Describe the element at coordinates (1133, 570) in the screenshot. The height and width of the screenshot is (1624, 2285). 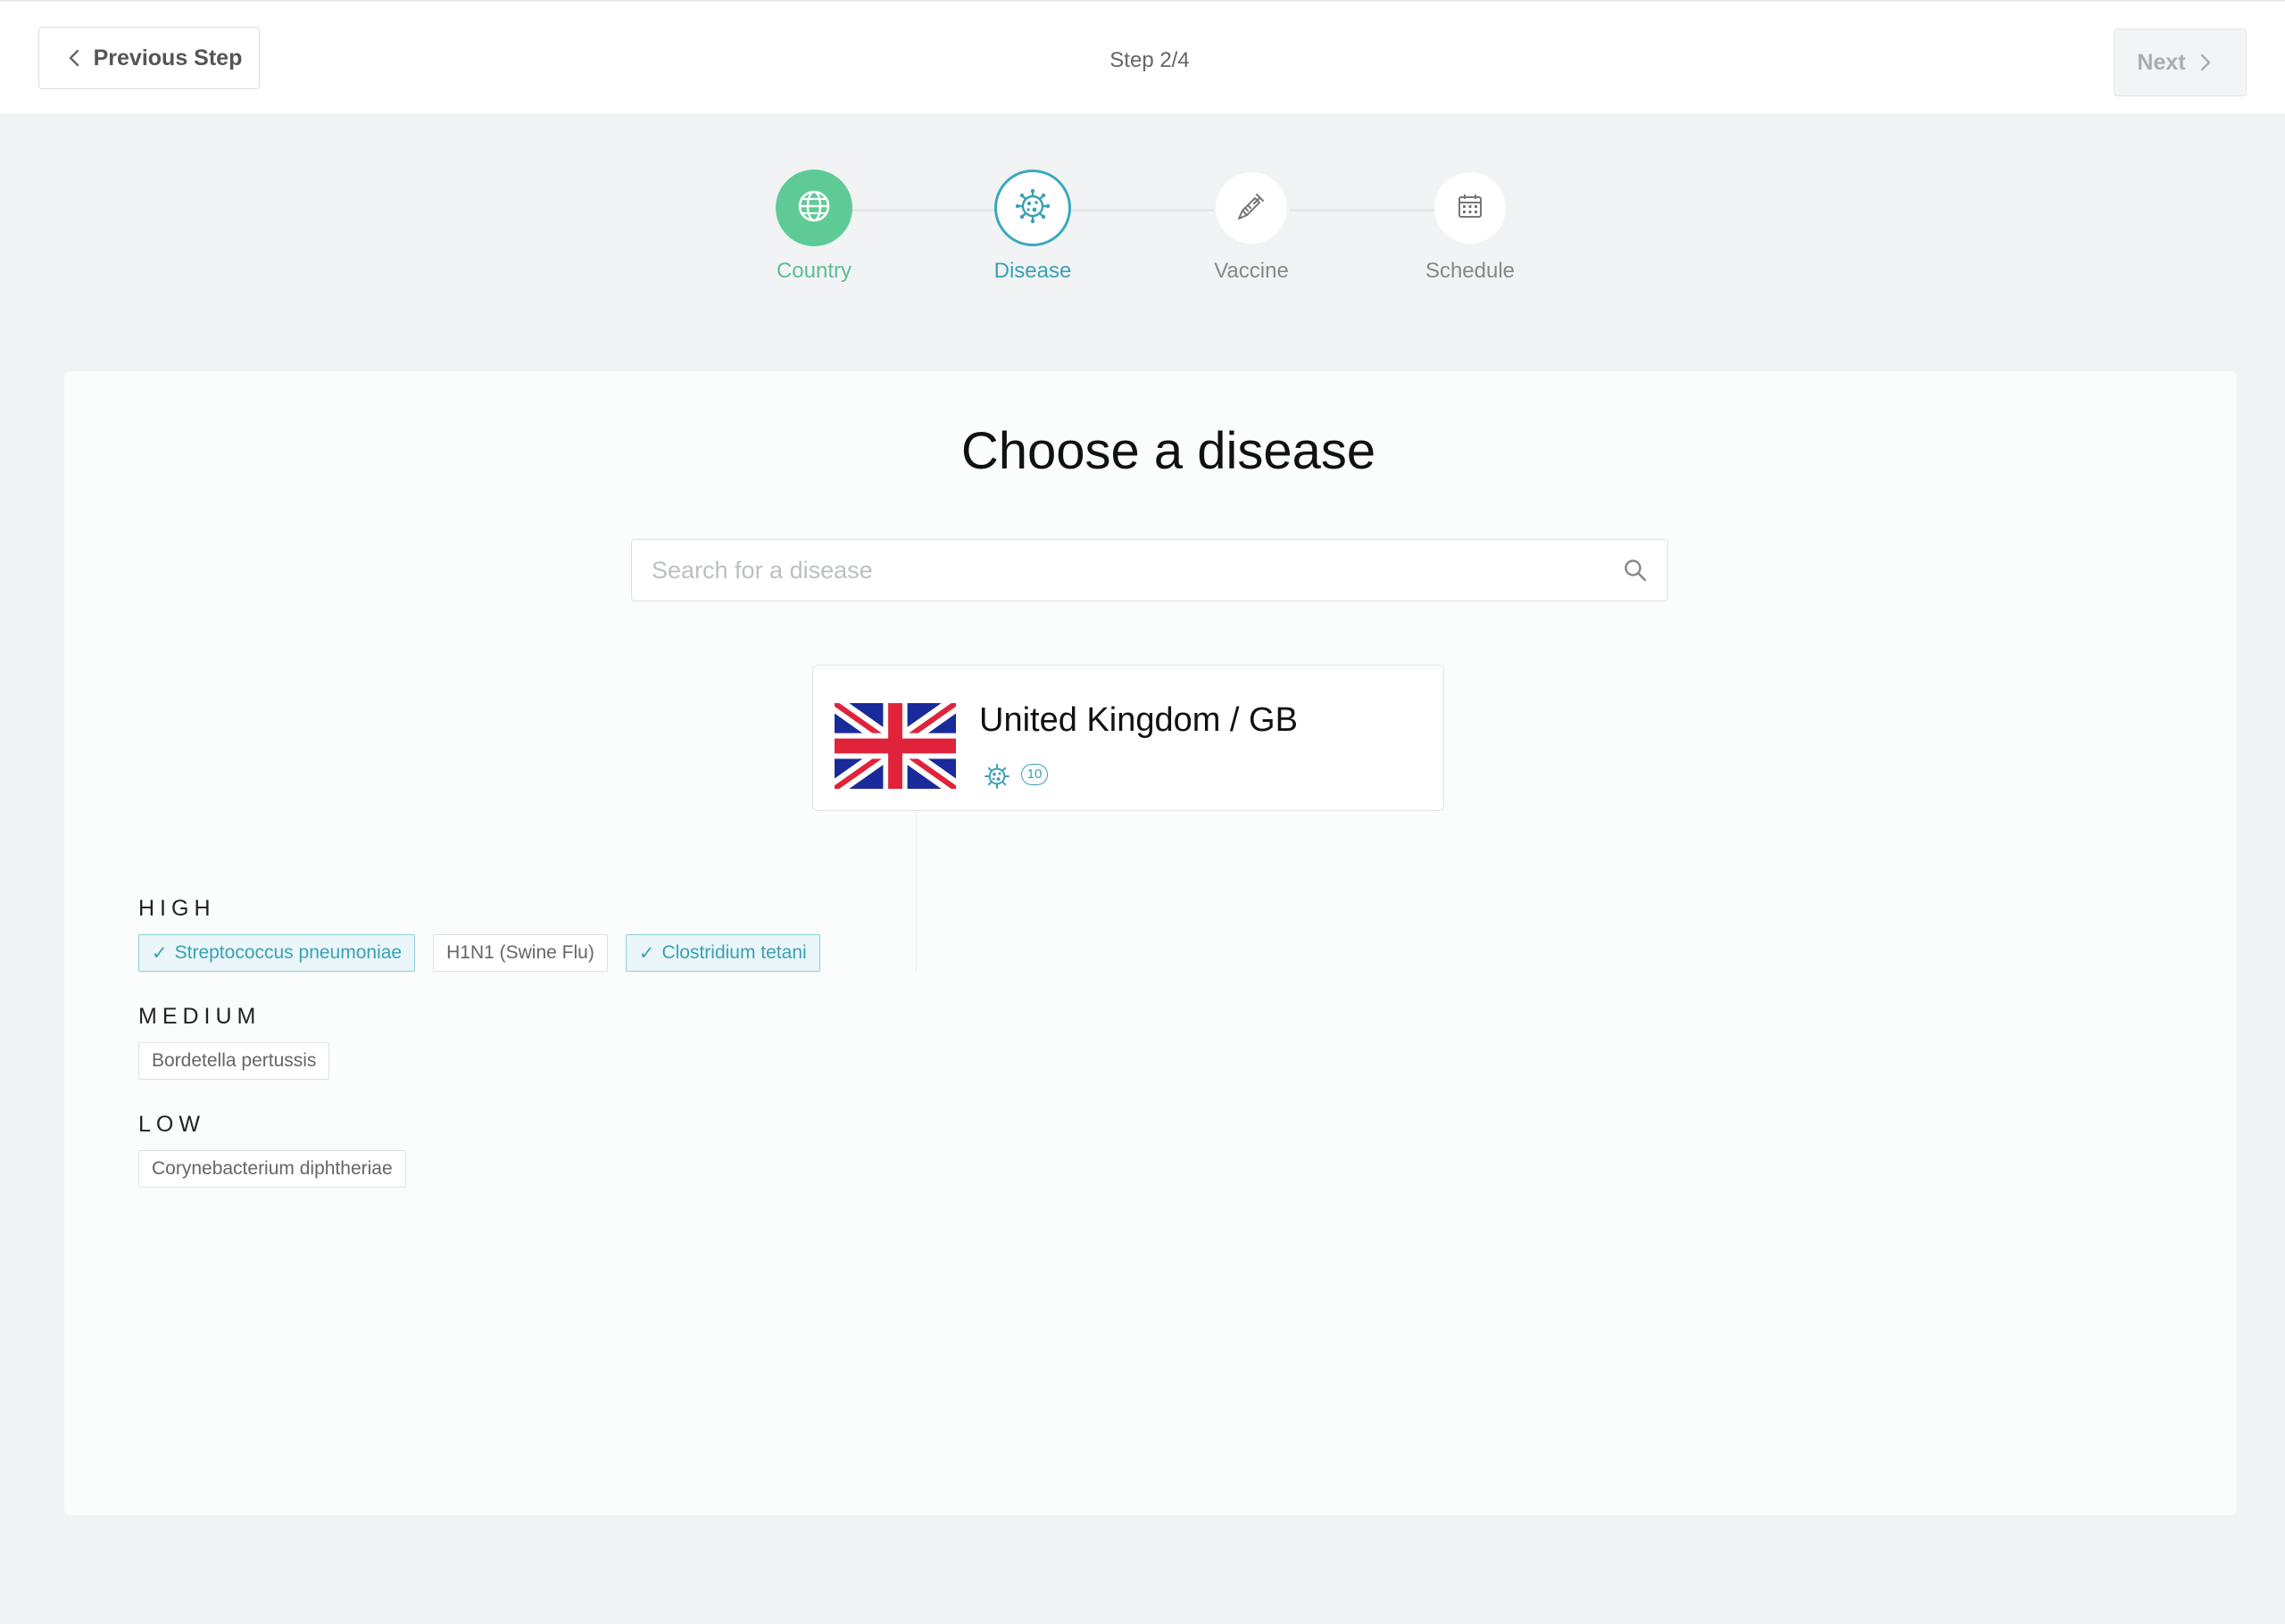
I see `search-input` at that location.